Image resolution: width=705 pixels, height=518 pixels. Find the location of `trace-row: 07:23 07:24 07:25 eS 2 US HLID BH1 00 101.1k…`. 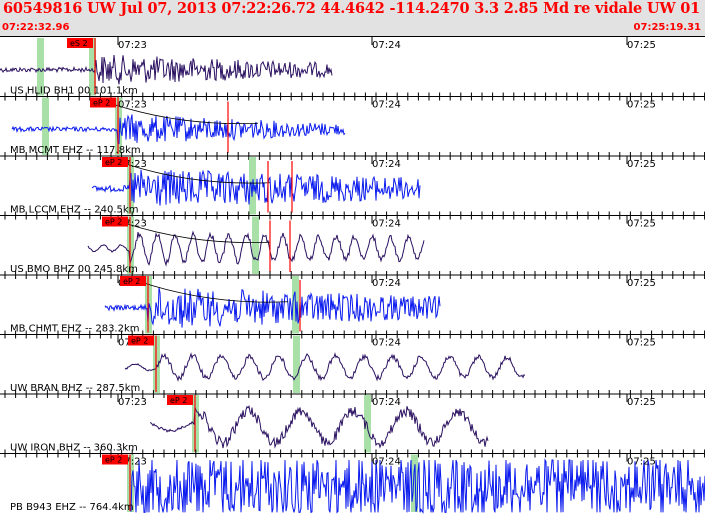

trace-row: 07:23 07:24 07:25 eS 2 US HLID BH1 00 101.1k… is located at coordinates (352, 69).